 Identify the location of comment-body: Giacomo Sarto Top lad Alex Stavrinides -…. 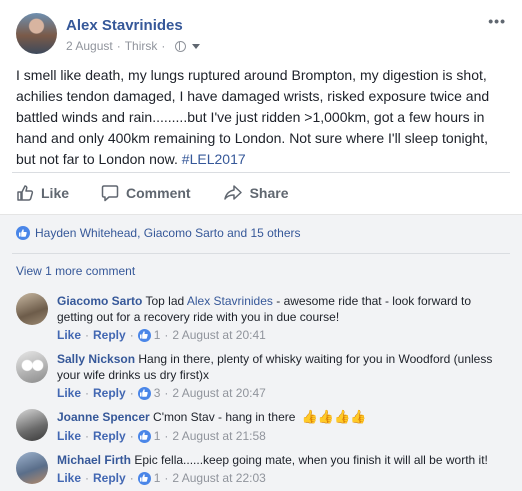
(282, 309).